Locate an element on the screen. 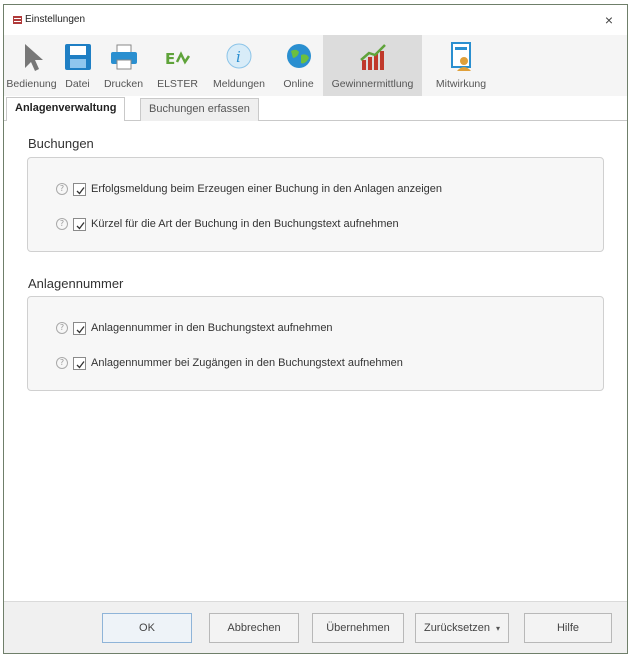 The width and height of the screenshot is (632, 657). tool-label: Online is located at coordinates (298, 84).